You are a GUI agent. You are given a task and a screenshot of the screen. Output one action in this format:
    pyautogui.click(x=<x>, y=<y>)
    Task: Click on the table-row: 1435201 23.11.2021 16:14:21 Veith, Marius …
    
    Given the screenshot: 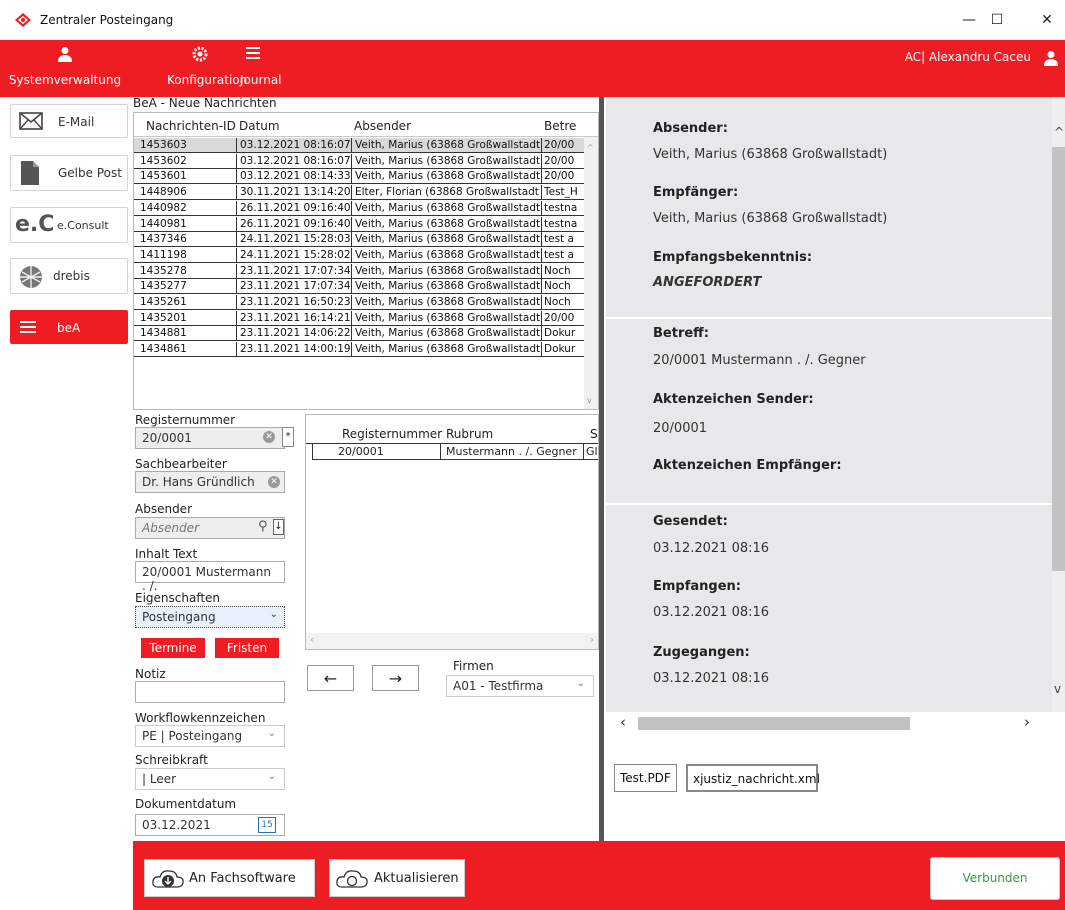 What is the action you would take?
    pyautogui.click(x=360, y=318)
    